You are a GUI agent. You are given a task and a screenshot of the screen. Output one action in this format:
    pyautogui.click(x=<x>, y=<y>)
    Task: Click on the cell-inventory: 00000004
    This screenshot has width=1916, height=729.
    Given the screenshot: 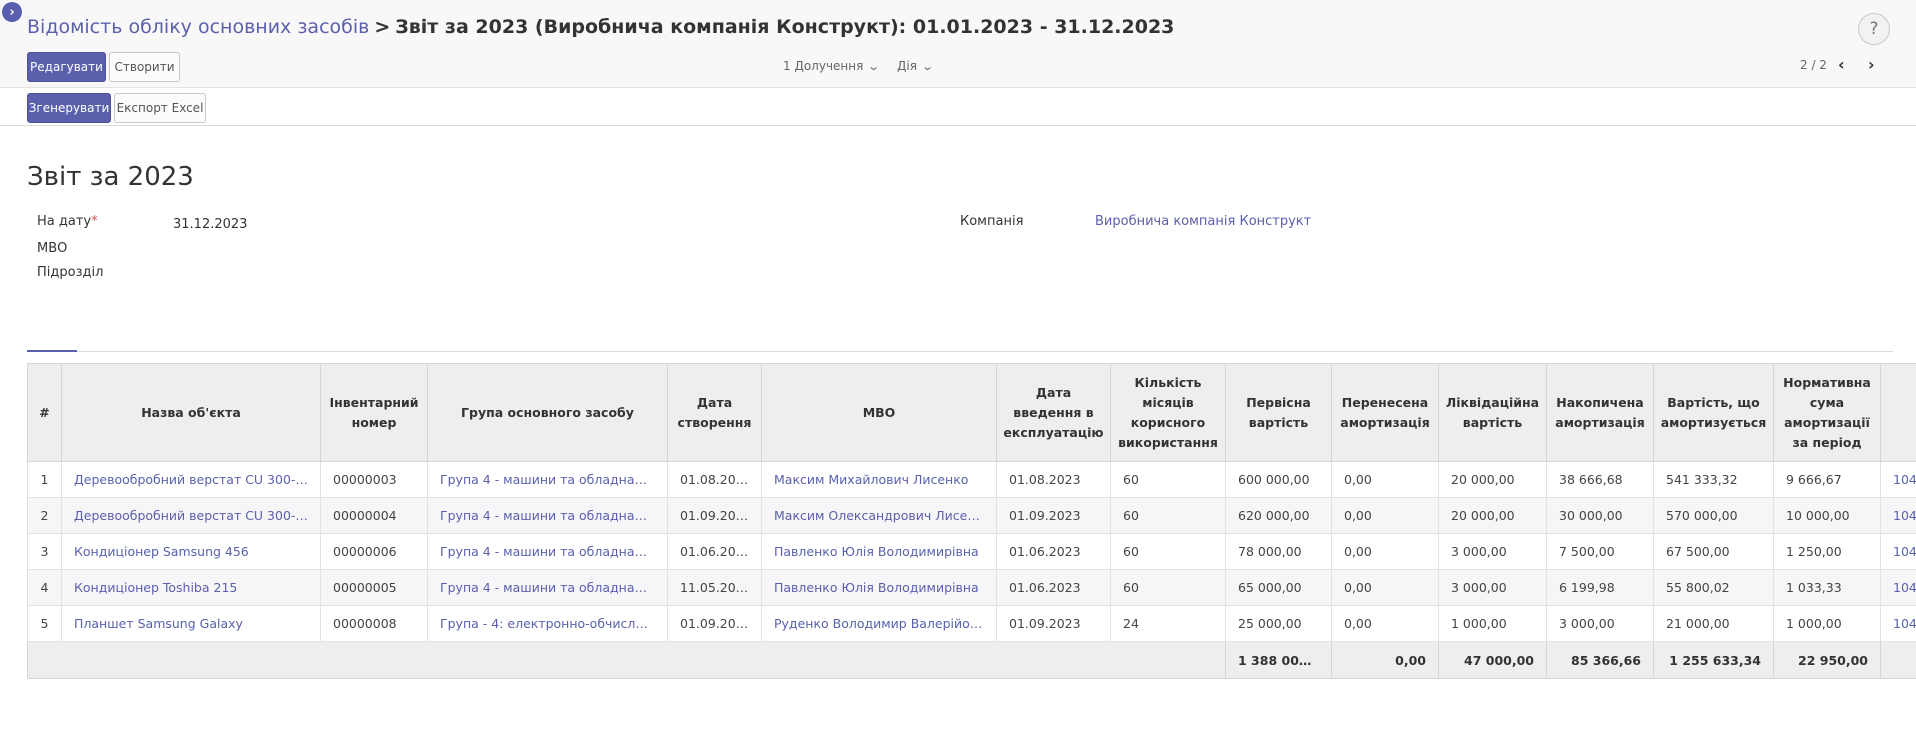 What is the action you would take?
    pyautogui.click(x=374, y=515)
    